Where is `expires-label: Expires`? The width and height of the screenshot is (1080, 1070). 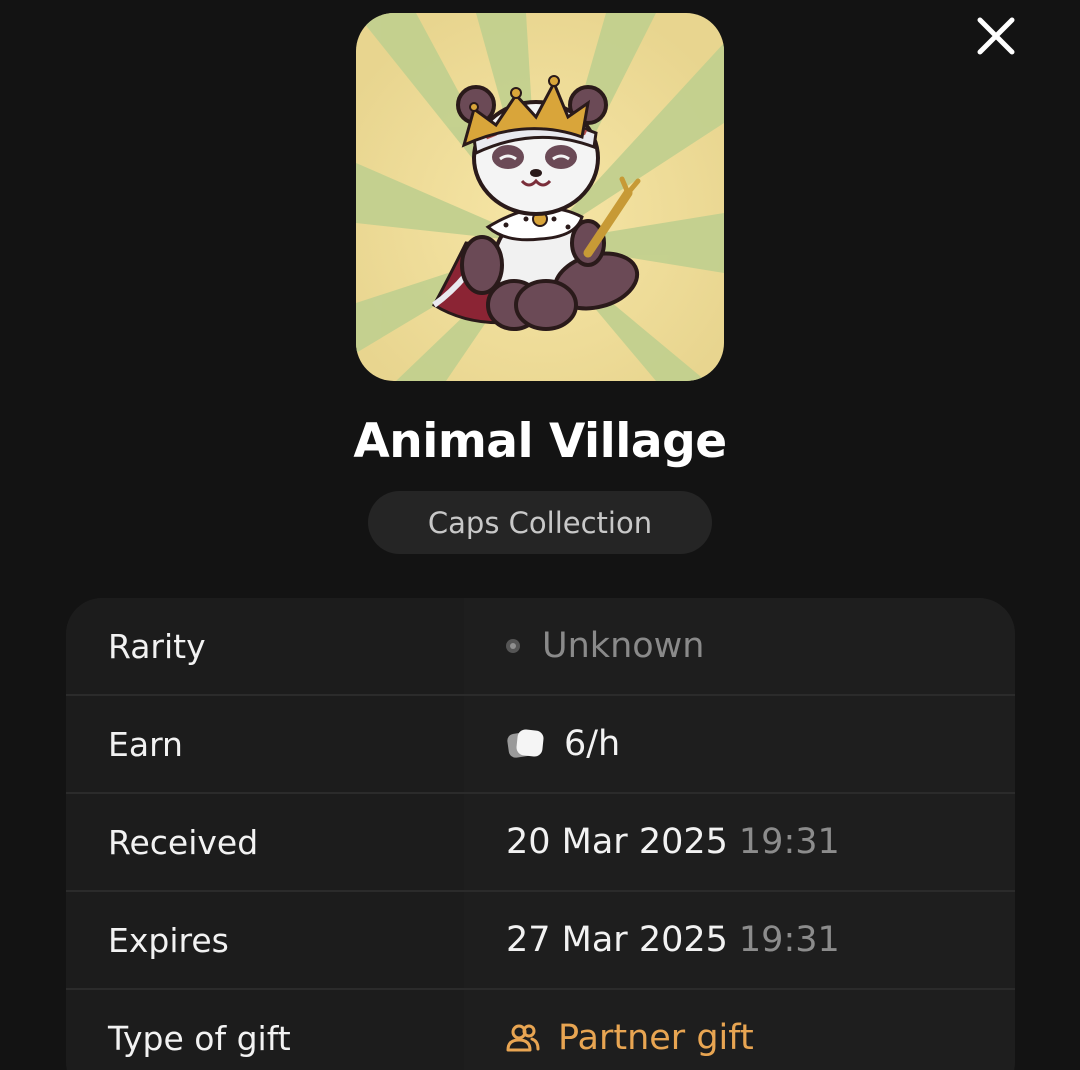
expires-label: Expires is located at coordinates (265, 940).